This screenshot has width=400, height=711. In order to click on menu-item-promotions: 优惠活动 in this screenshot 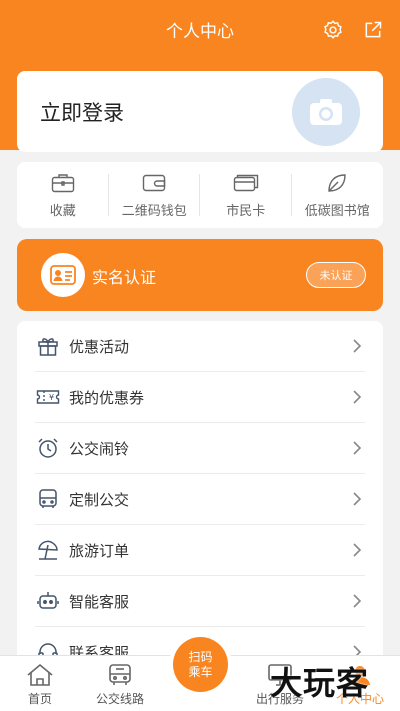, I will do `click(200, 346)`.